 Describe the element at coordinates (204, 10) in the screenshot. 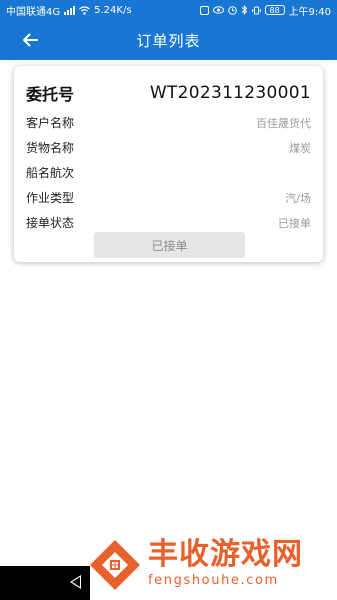

I see `nfc-icon` at that location.